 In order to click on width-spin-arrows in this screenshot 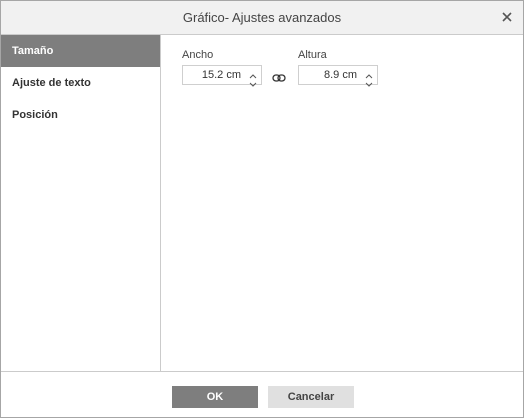, I will do `click(253, 77)`.